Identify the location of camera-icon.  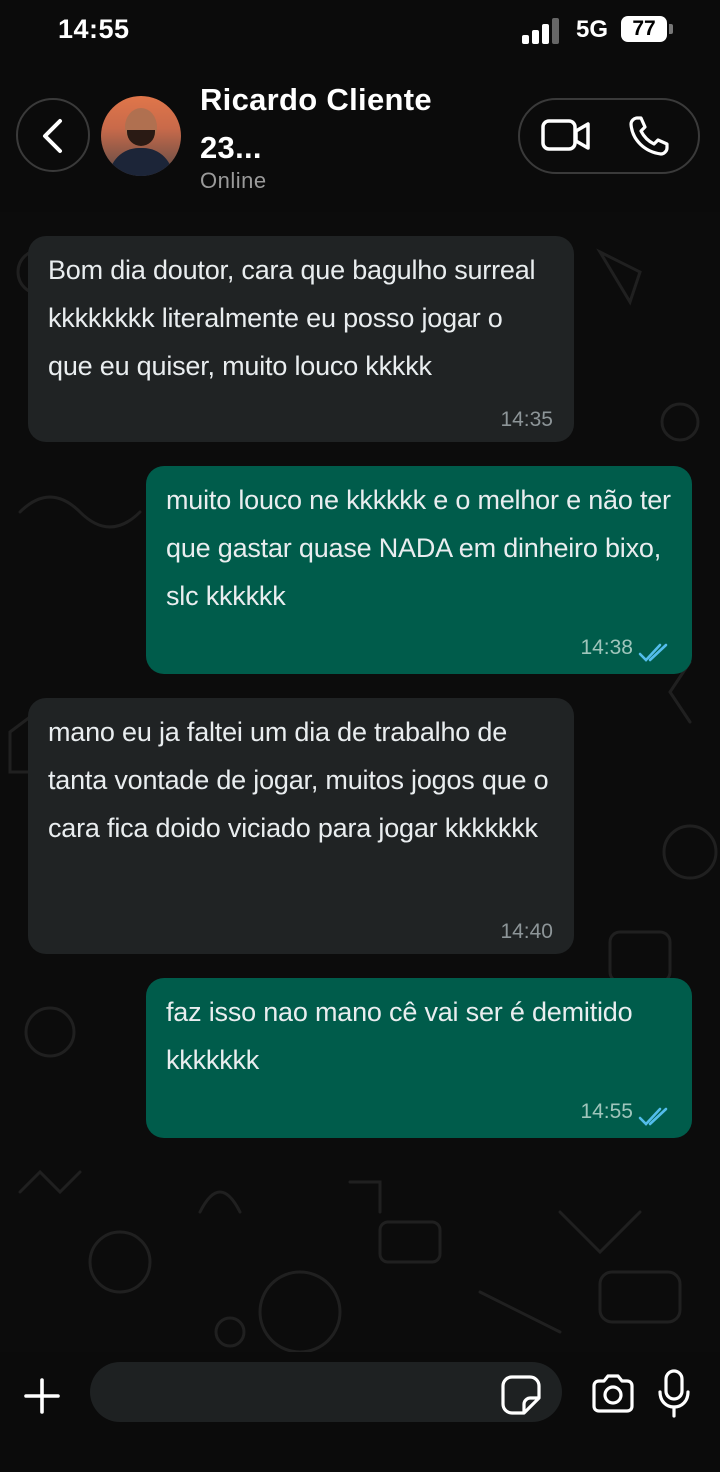
(613, 1393).